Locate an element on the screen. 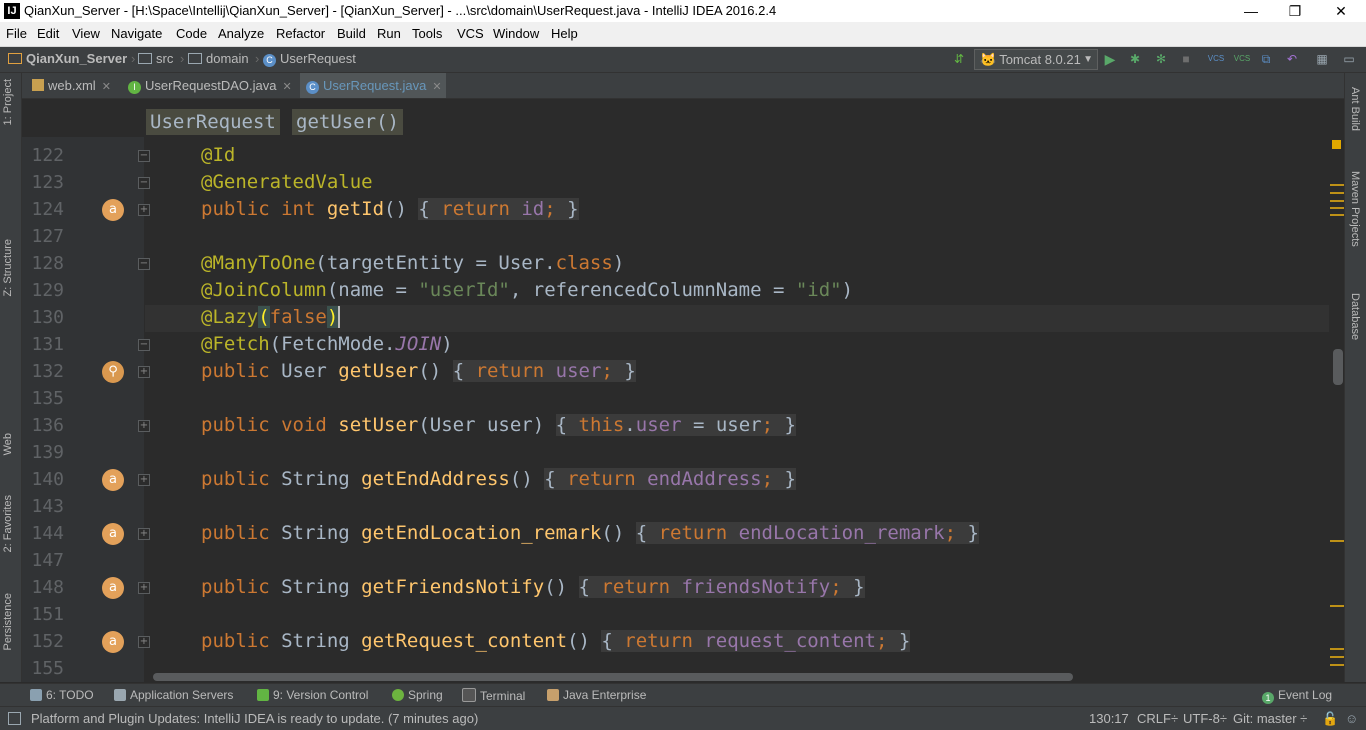  menu-navigate: Navigate is located at coordinates (136, 33).